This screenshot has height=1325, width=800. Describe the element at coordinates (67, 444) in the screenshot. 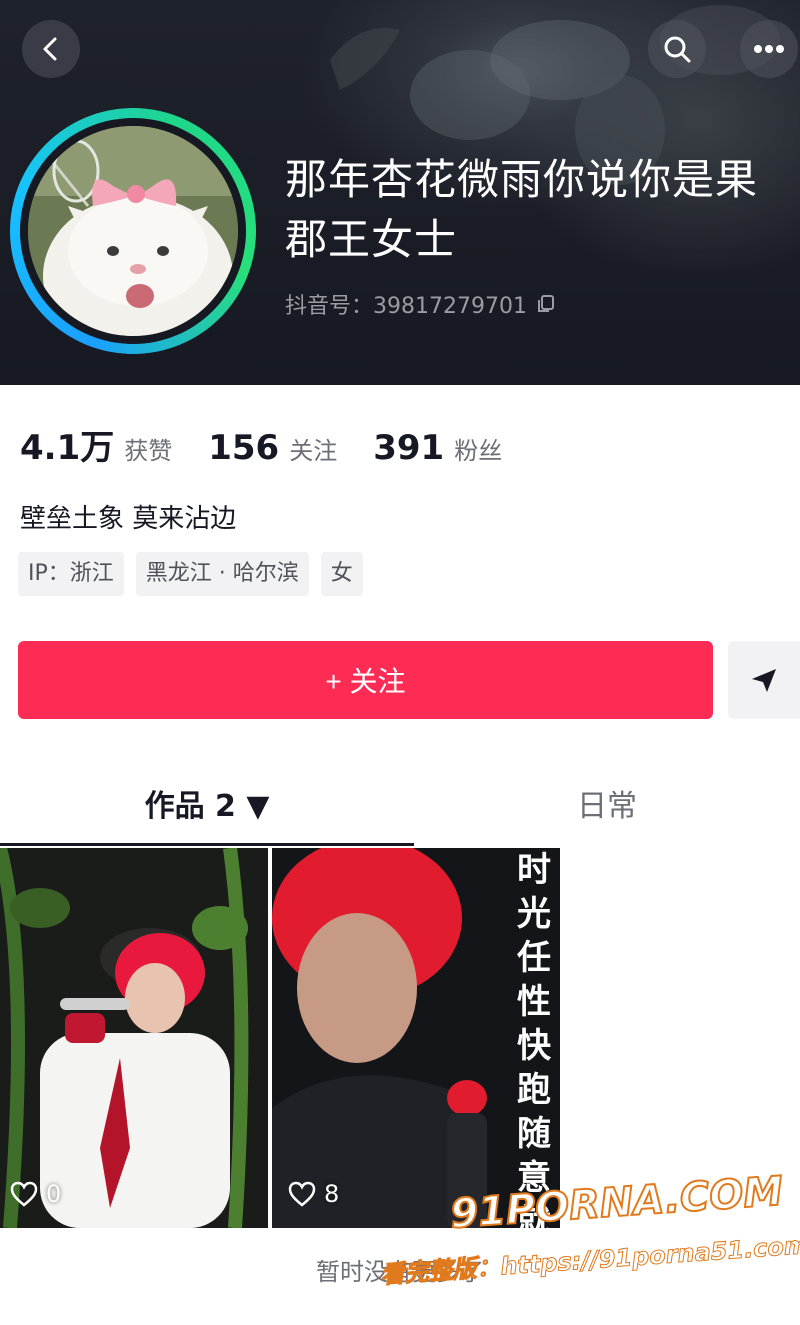

I see `likes-count: 4.1万` at that location.